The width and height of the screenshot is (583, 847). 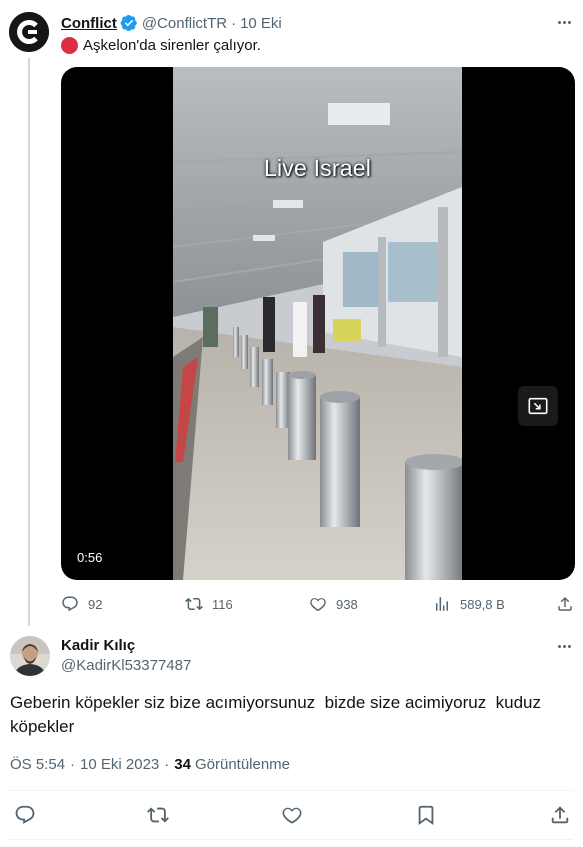 What do you see at coordinates (291, 790) in the screenshot?
I see `divider-top` at bounding box center [291, 790].